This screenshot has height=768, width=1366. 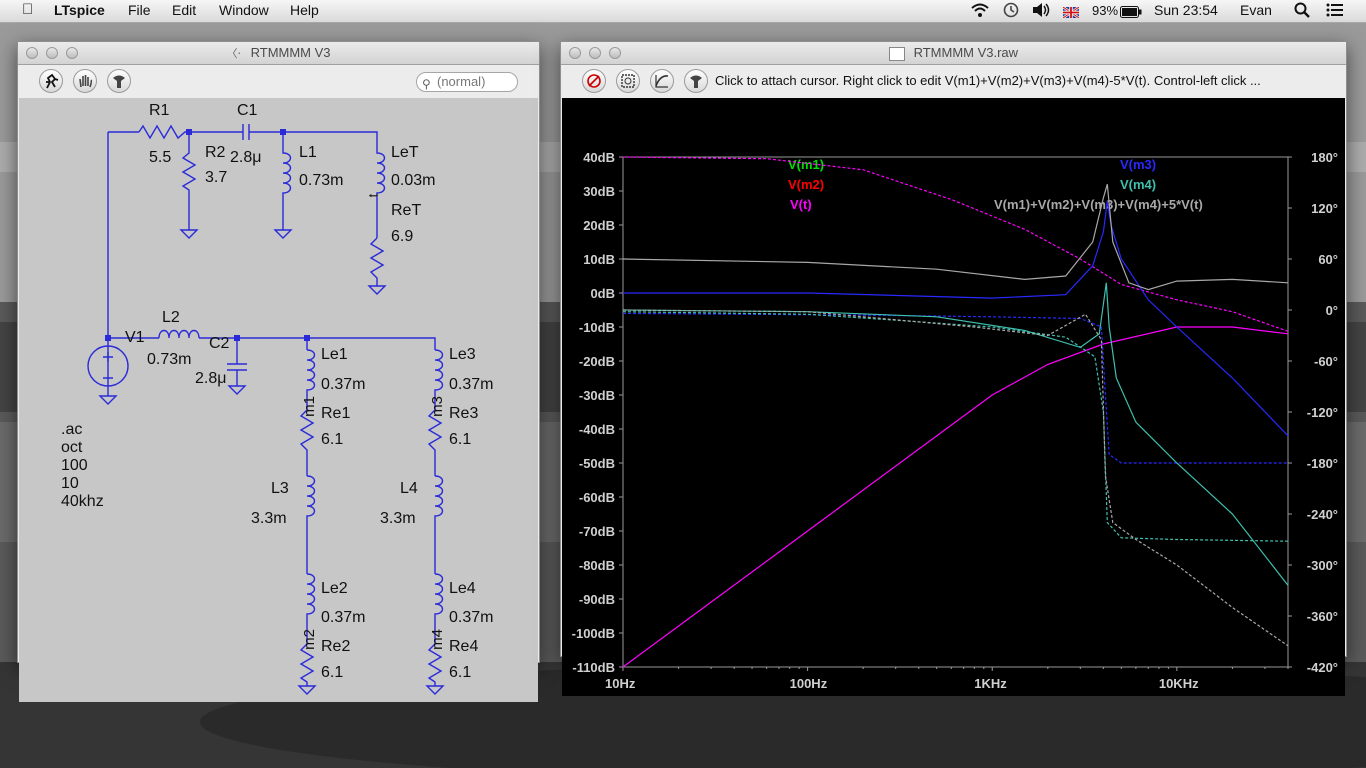 I want to click on r2-symbol, so click(x=189, y=186).